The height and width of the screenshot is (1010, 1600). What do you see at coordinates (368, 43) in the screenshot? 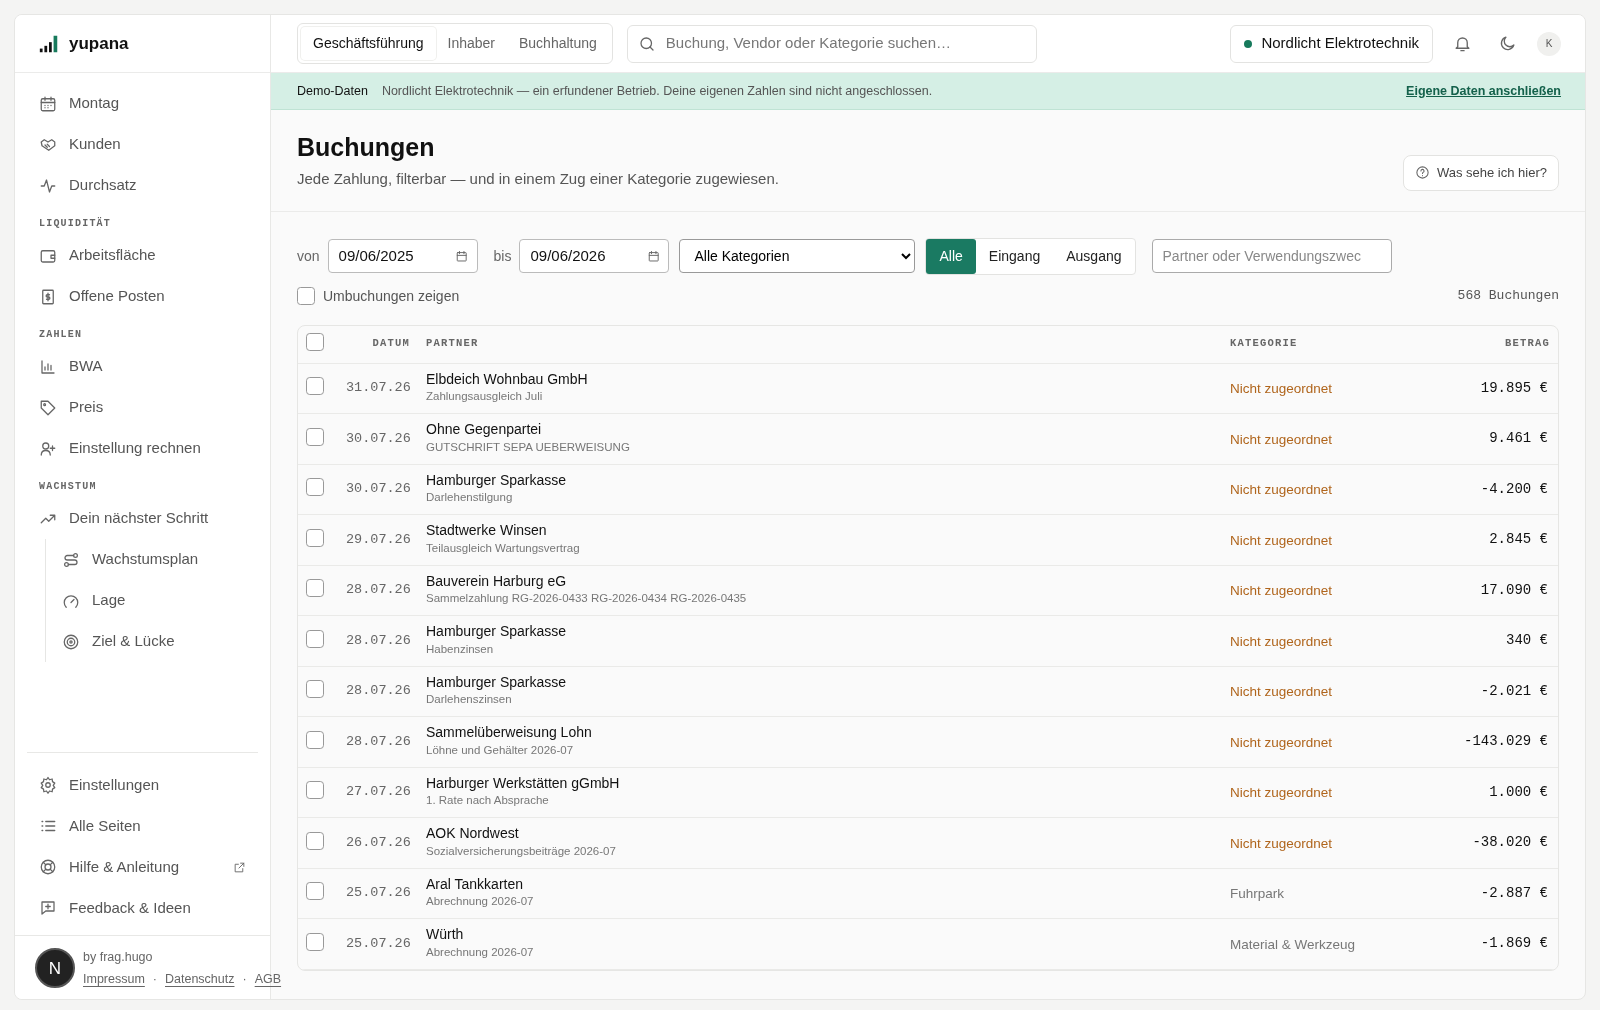
I see `role-tab: Geschäftsführung` at bounding box center [368, 43].